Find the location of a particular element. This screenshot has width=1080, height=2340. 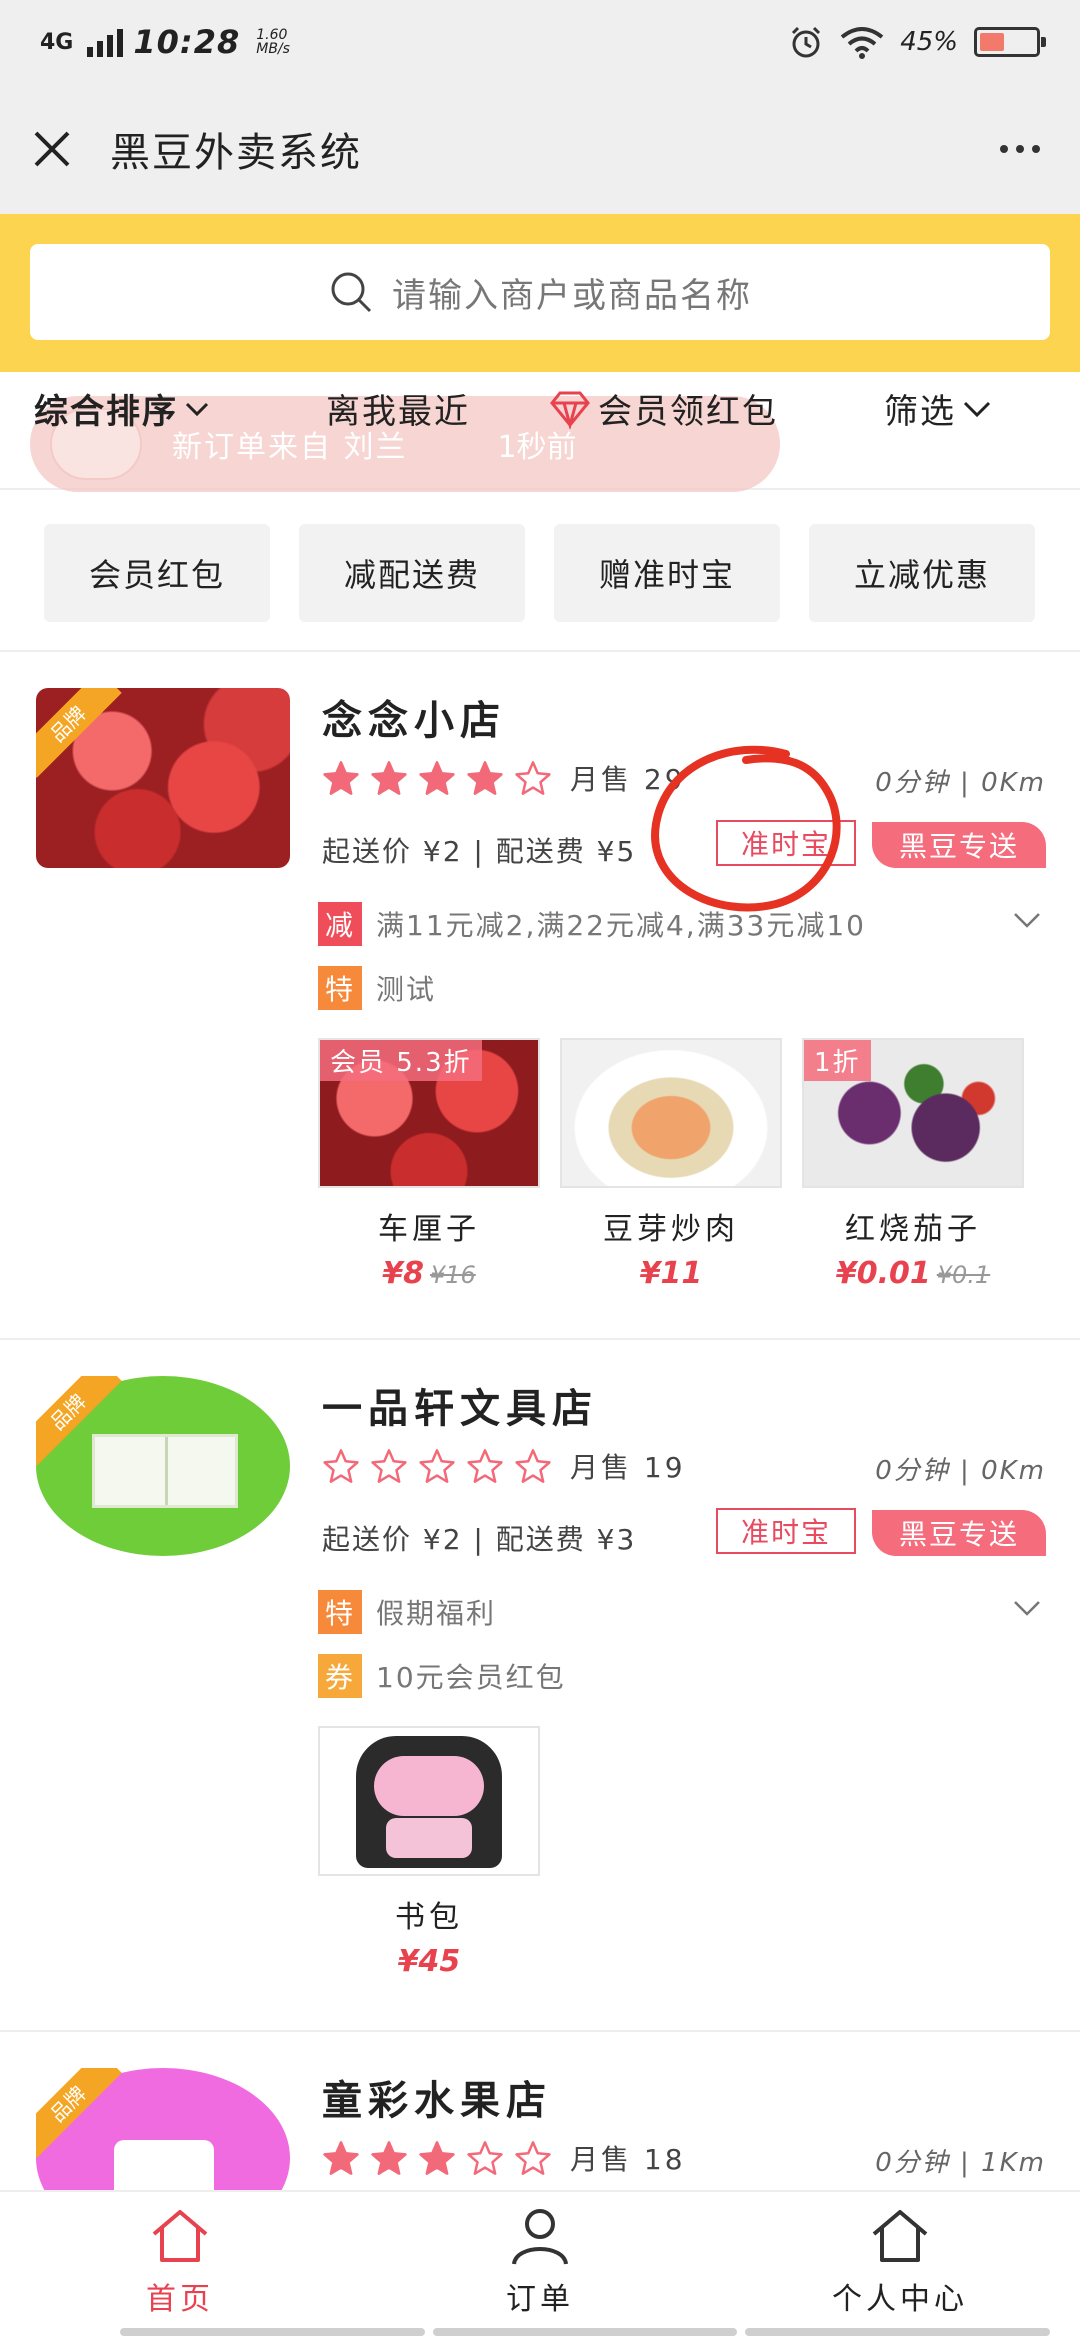

brand-ribbon: 品牌 is located at coordinates (79, 733).